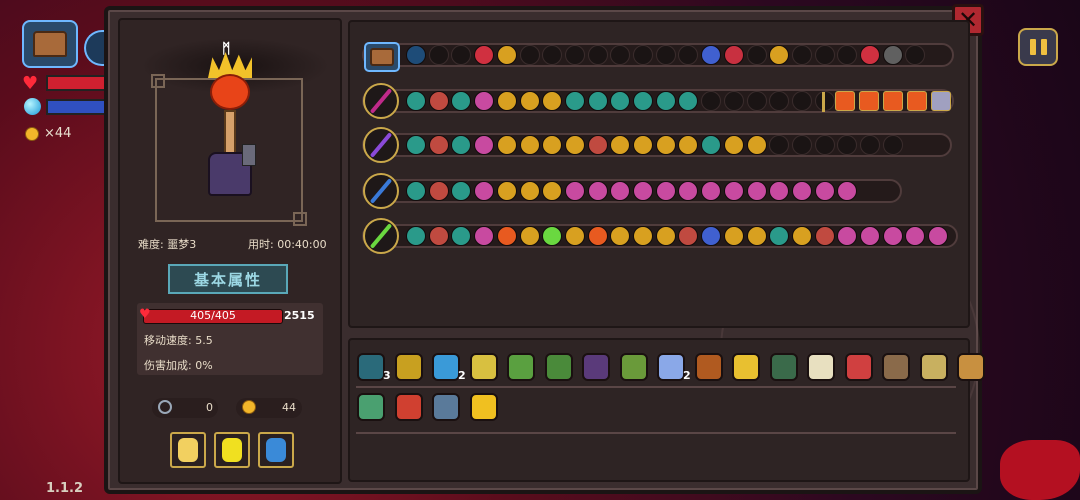 Image resolution: width=1080 pixels, height=500 pixels. I want to click on chest-slot, so click(382, 57).